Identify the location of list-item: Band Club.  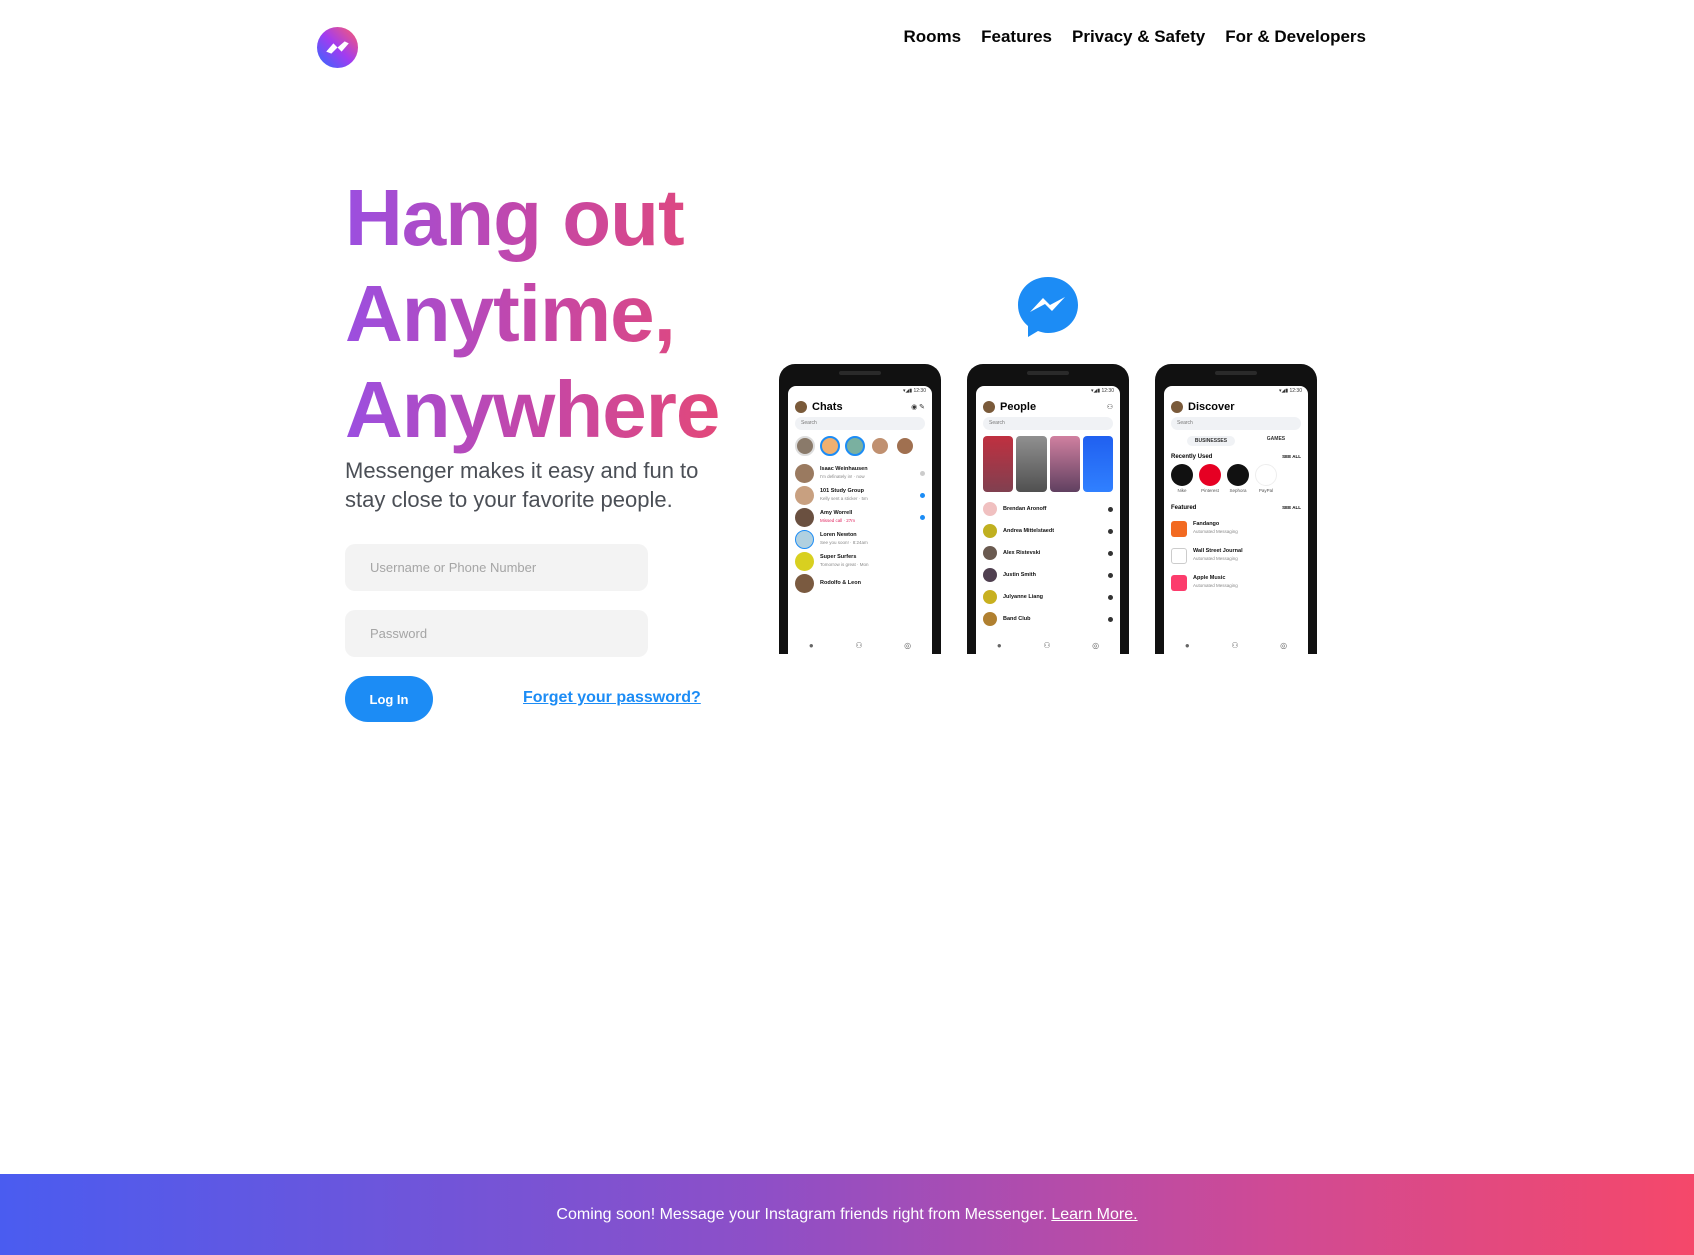
(1048, 619).